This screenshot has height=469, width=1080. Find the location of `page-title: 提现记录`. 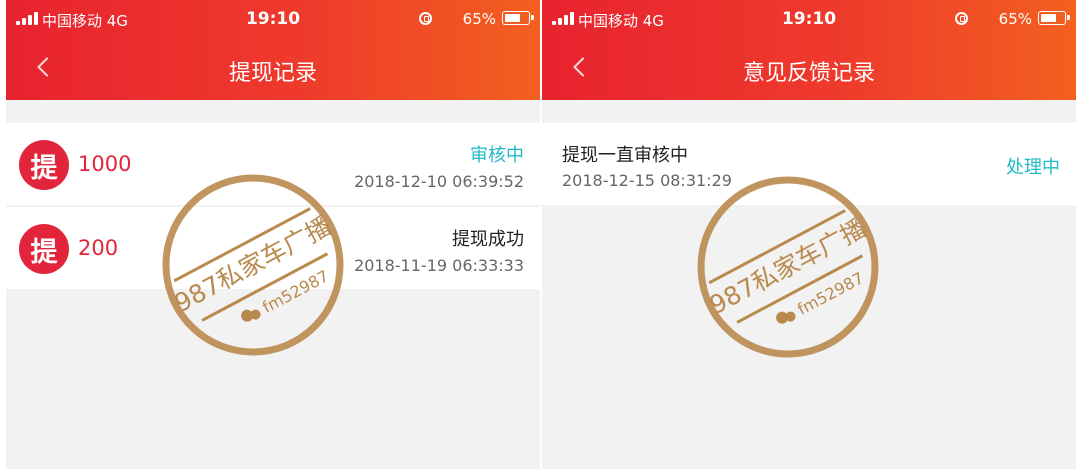

page-title: 提现记录 is located at coordinates (272, 73).